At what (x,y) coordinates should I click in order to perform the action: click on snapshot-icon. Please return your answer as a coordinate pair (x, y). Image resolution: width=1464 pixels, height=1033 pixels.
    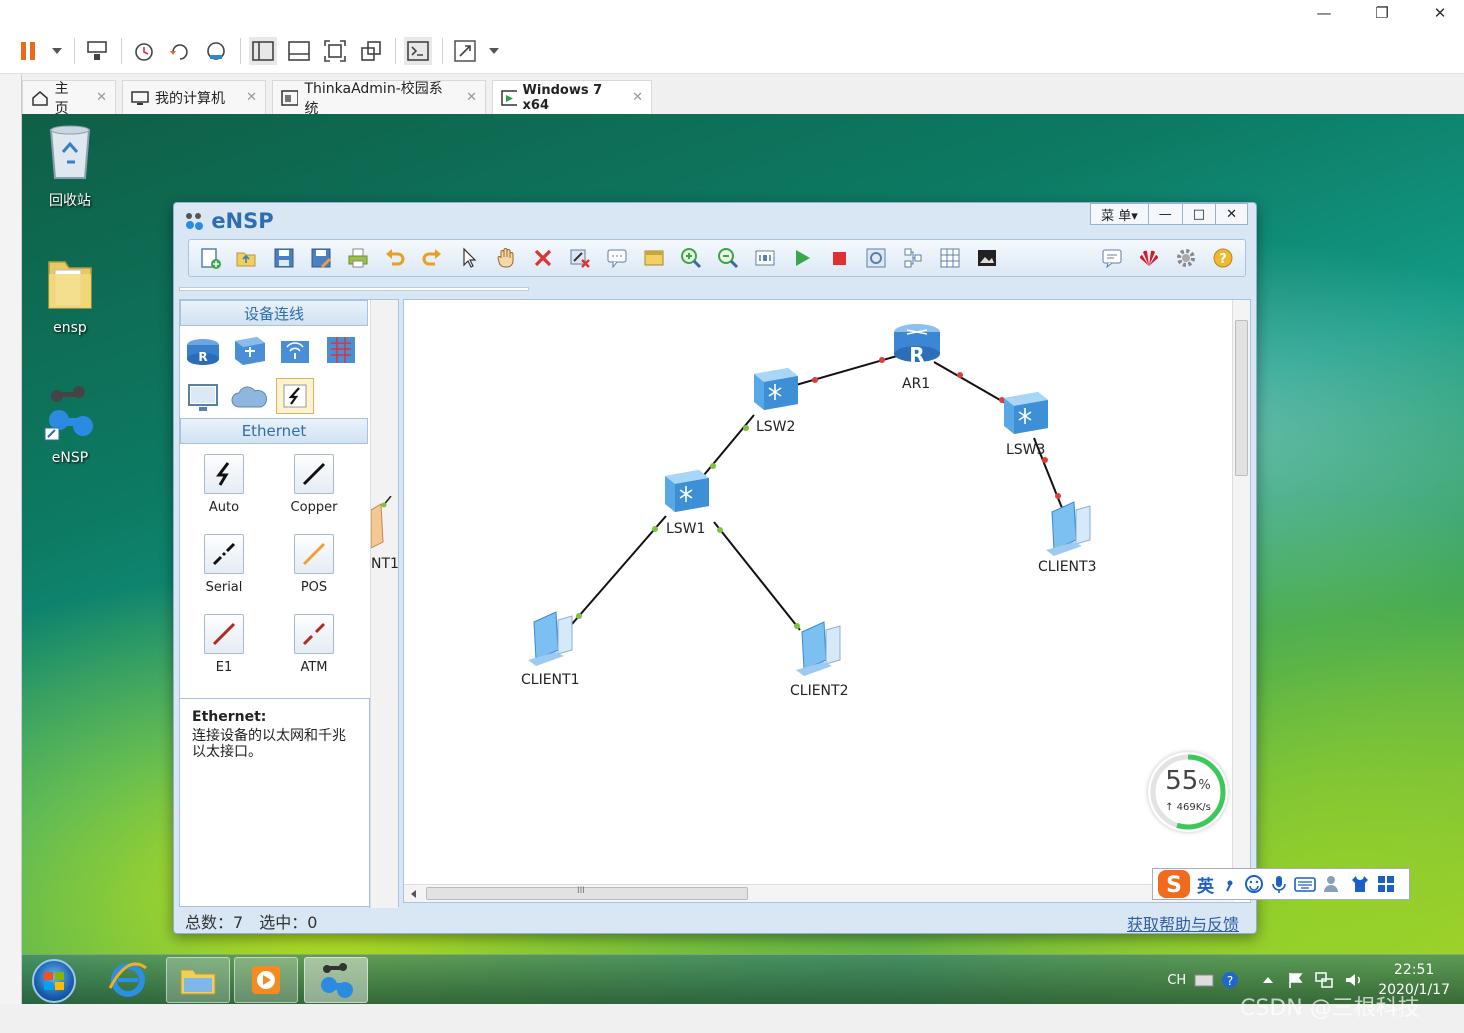
    Looking at the image, I should click on (144, 51).